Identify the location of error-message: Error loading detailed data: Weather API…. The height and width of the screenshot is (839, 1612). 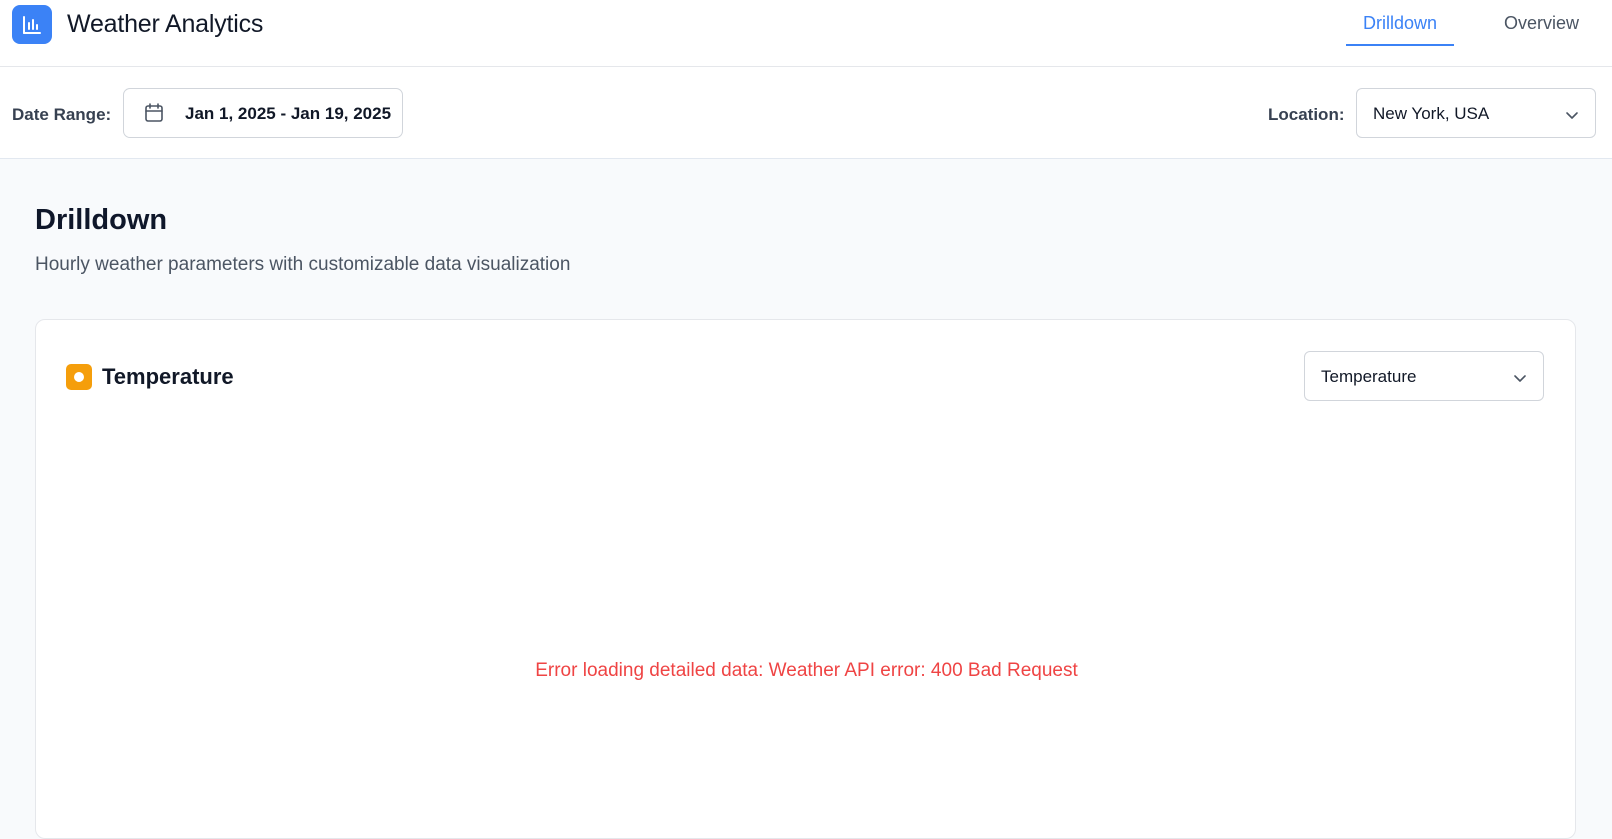
(806, 670).